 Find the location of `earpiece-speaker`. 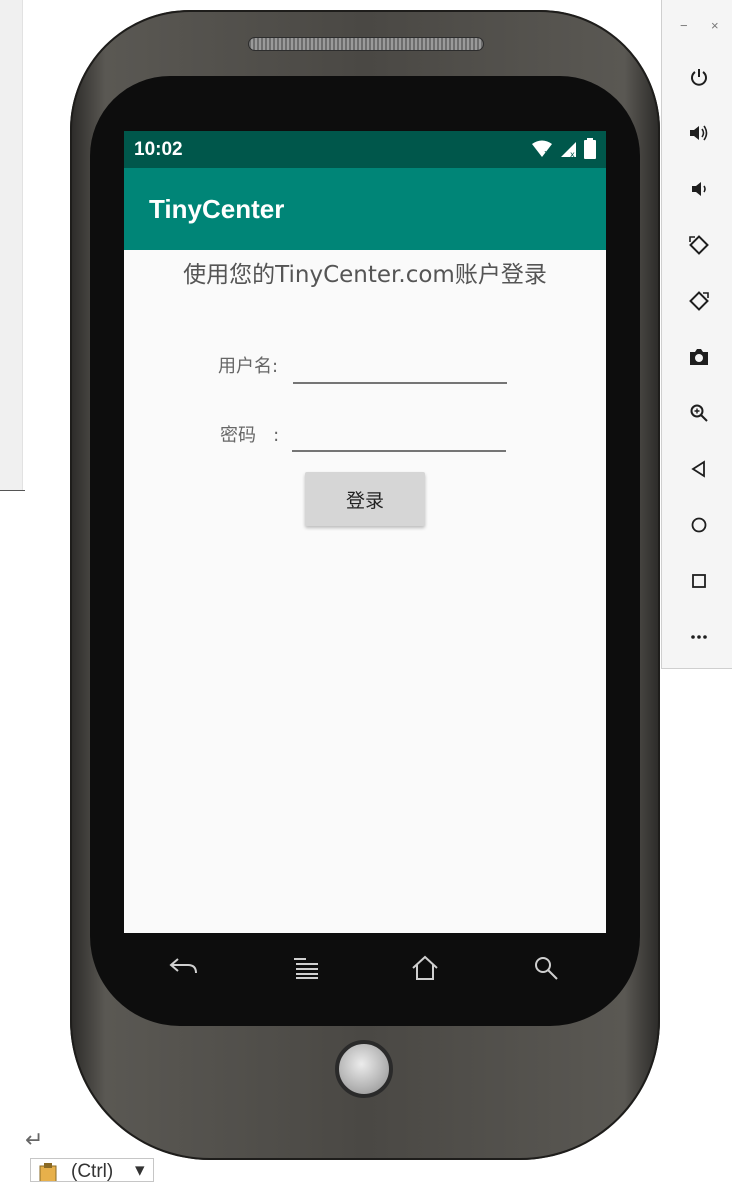

earpiece-speaker is located at coordinates (366, 44).